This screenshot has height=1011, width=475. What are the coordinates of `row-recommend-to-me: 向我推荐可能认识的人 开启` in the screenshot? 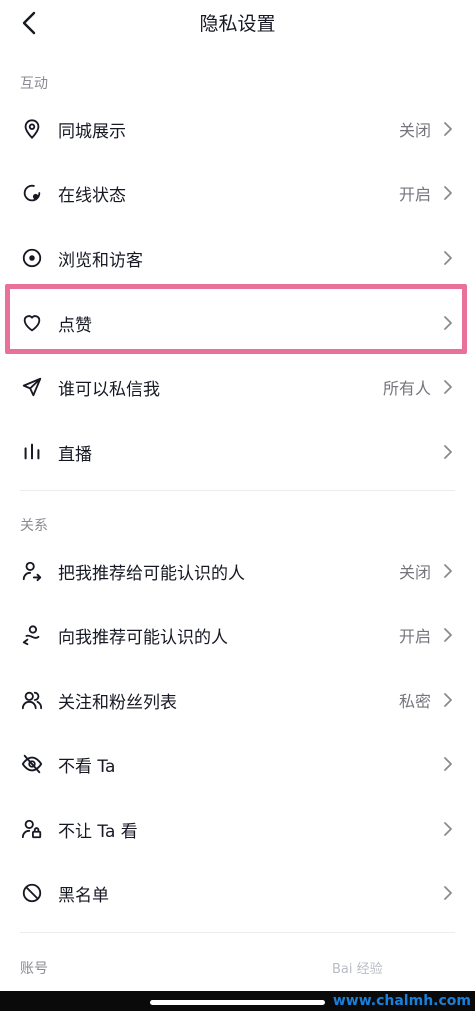 It's located at (237, 635).